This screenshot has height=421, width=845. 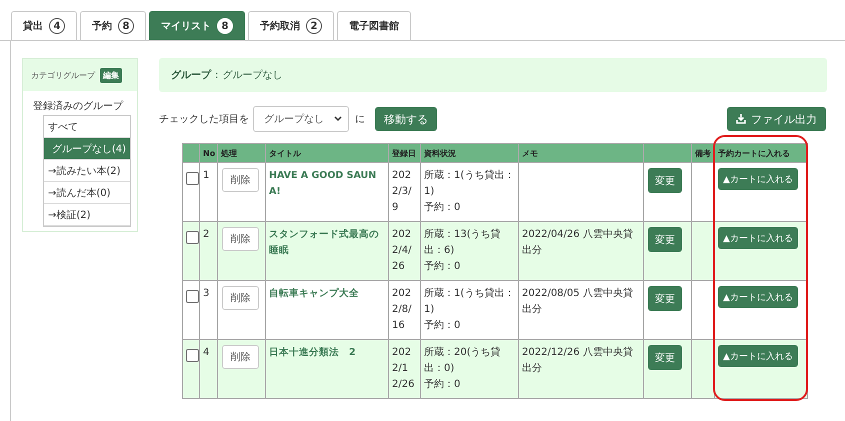 I want to click on group-select: グループなし, so click(x=301, y=119).